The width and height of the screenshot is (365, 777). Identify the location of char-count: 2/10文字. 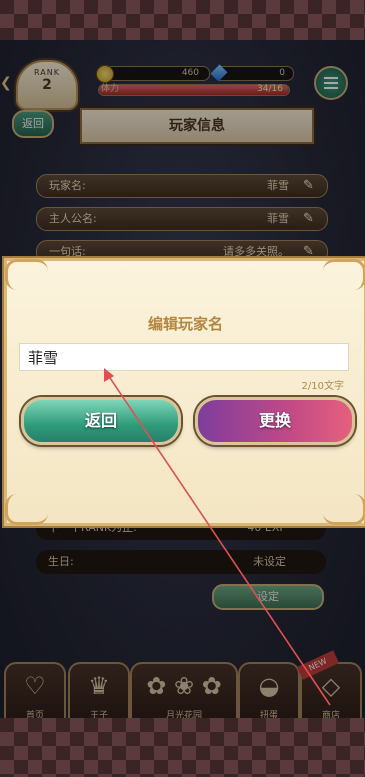
(322, 386).